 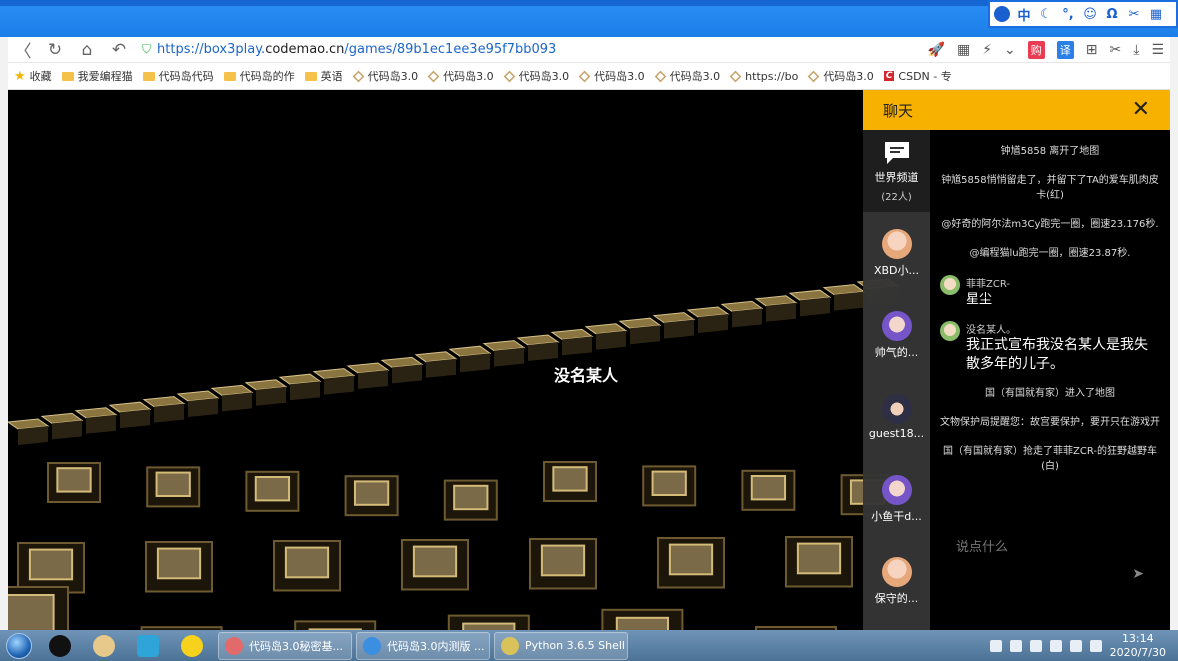 What do you see at coordinates (1157, 50) in the screenshot?
I see `menu-icon: ☰` at bounding box center [1157, 50].